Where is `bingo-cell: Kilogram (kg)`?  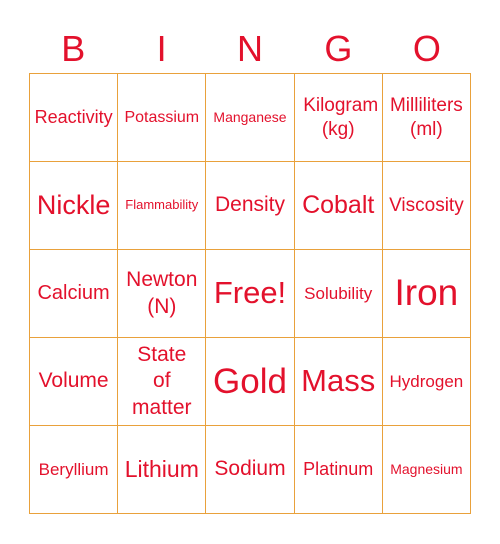
bingo-cell: Kilogram (kg) is located at coordinates (338, 118).